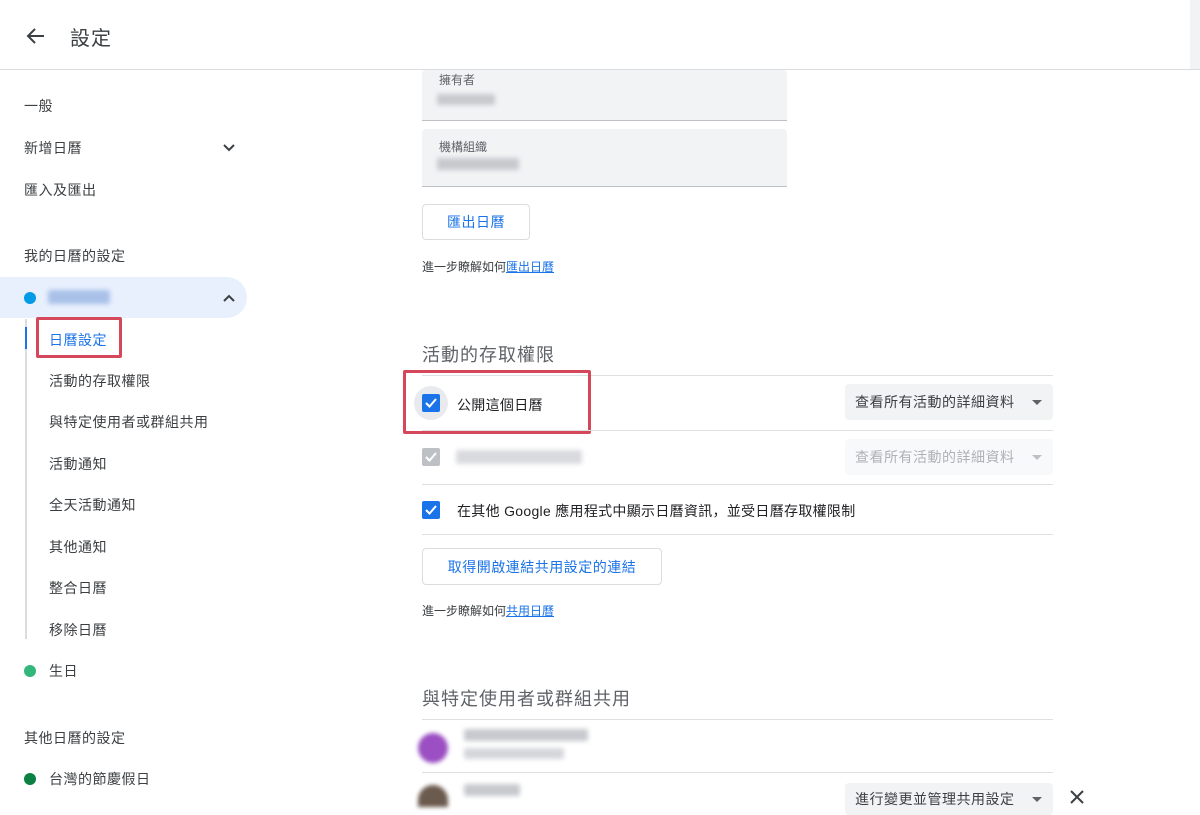 The image size is (1200, 815). I want to click on org-permission-value: 查看所有活動的詳細資料, so click(935, 457).